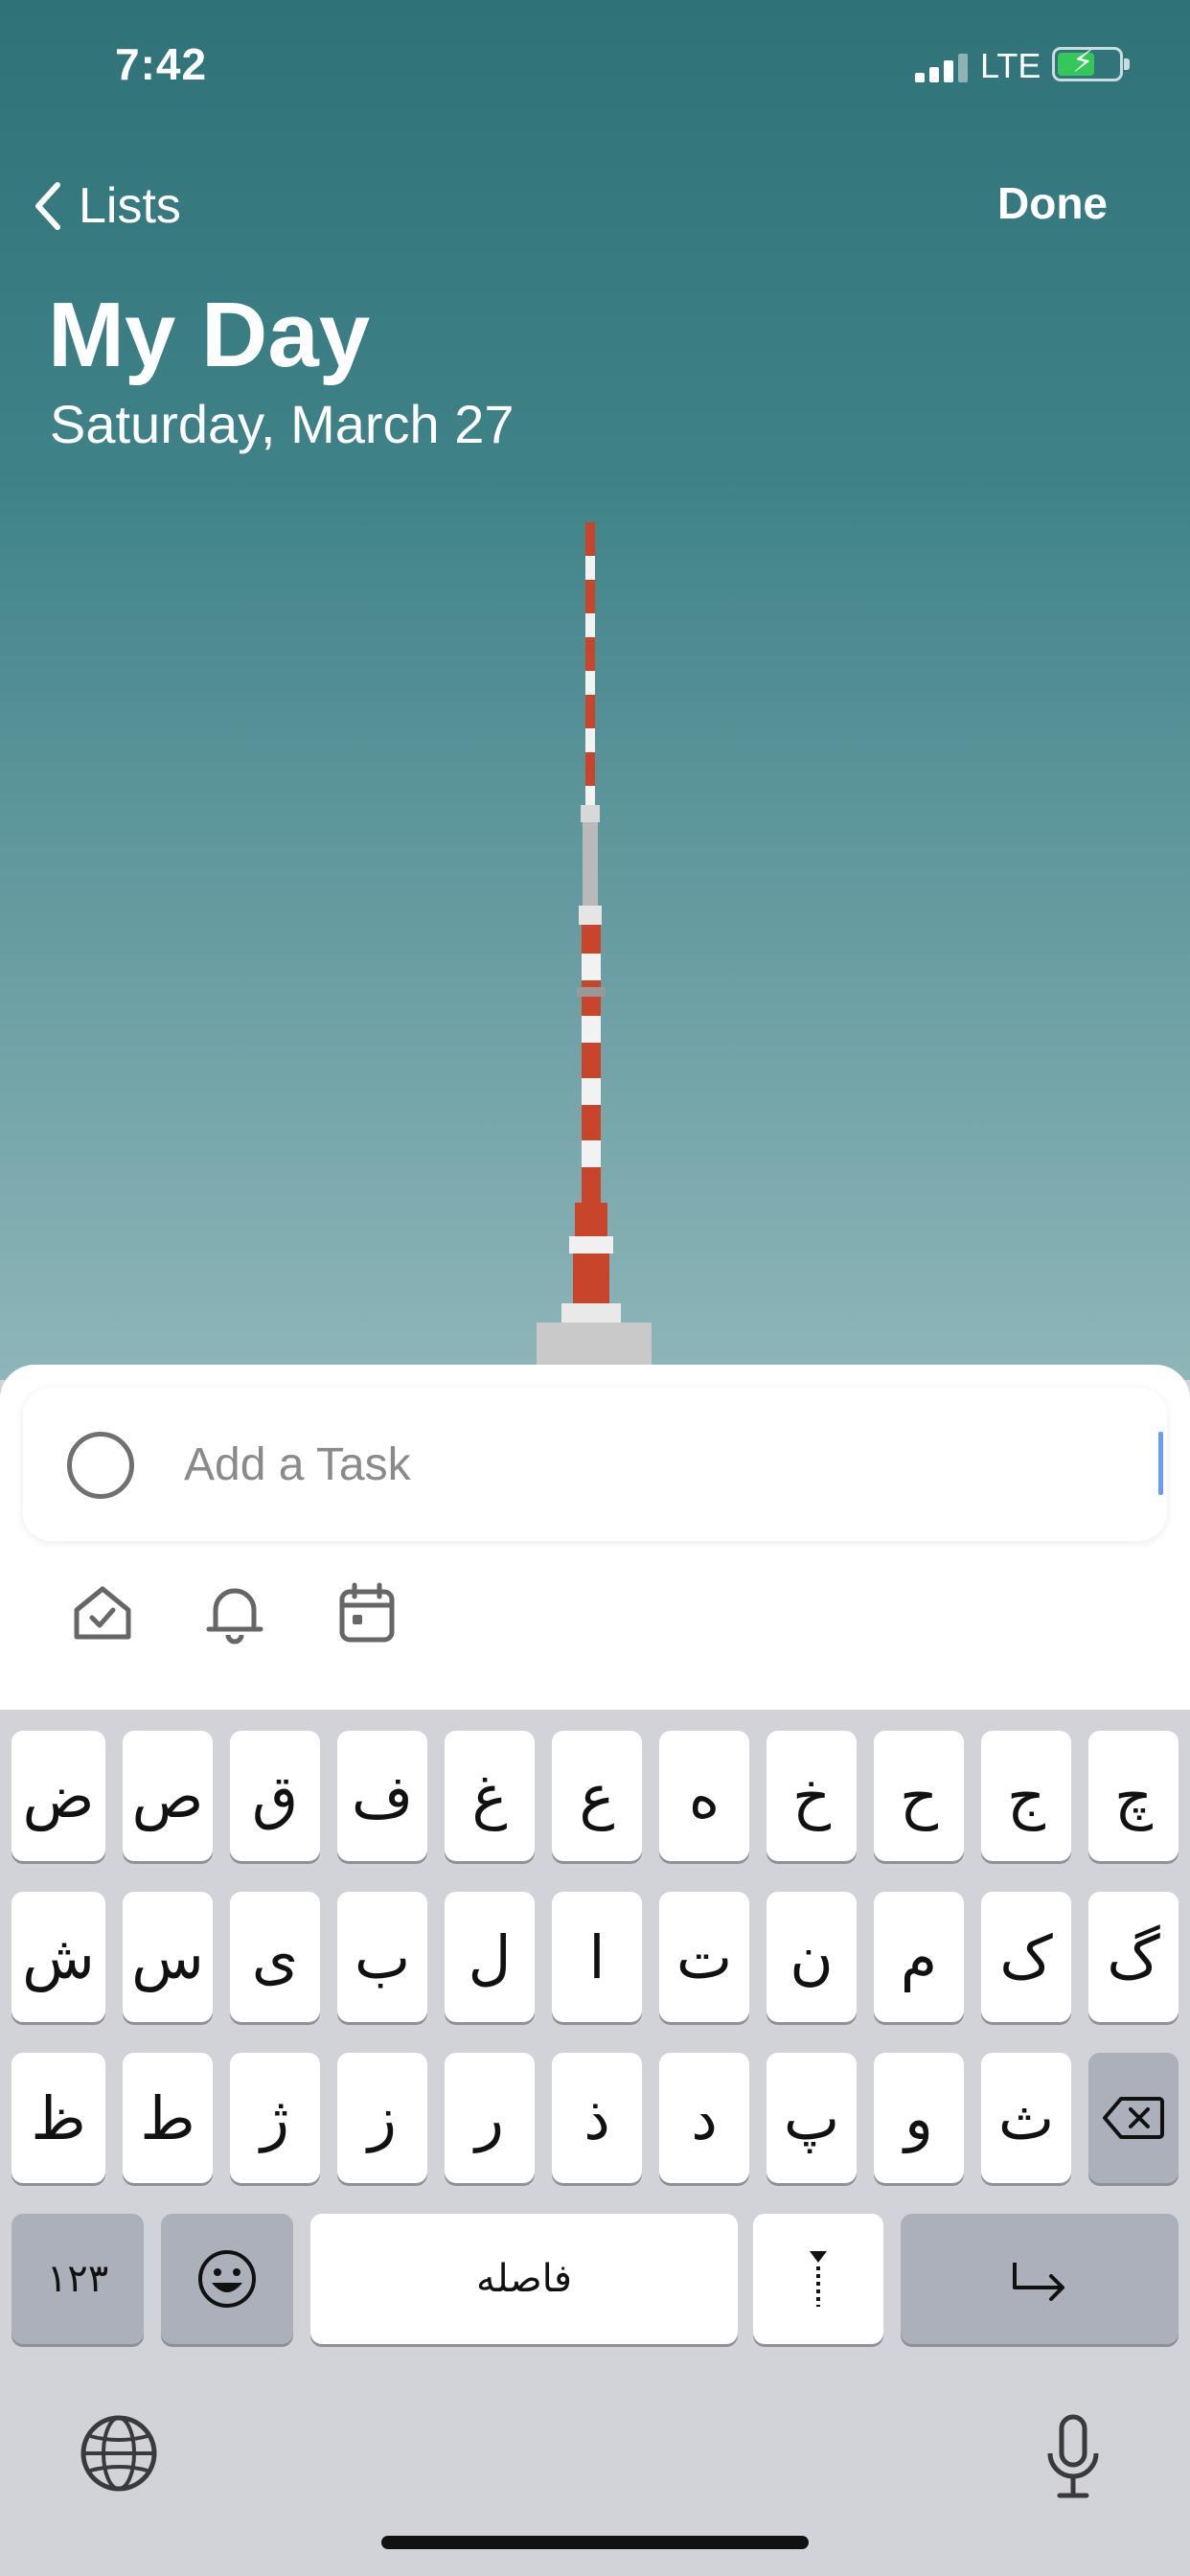 The image size is (1190, 2576). What do you see at coordinates (490, 2118) in the screenshot?
I see `key: ر` at bounding box center [490, 2118].